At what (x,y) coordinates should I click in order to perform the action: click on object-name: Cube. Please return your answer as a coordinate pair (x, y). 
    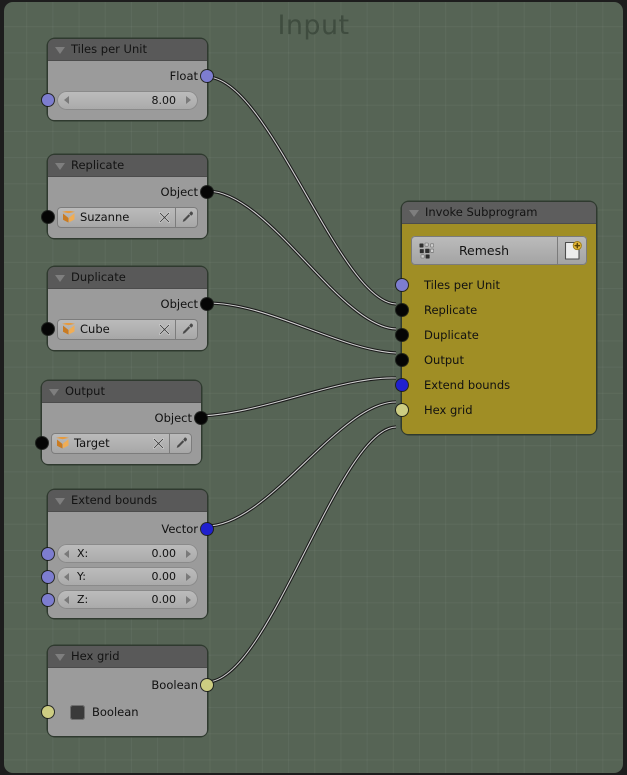
    Looking at the image, I should click on (95, 329).